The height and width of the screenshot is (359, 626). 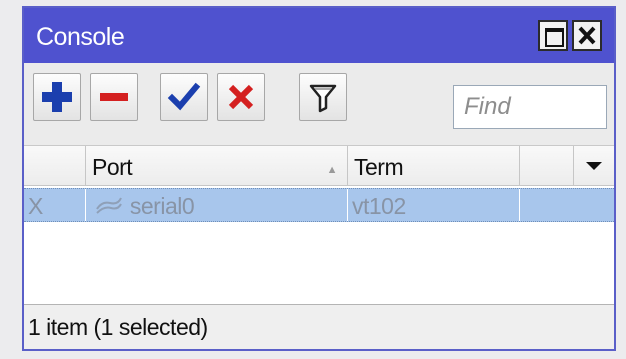 I want to click on enable-button, so click(x=184, y=97).